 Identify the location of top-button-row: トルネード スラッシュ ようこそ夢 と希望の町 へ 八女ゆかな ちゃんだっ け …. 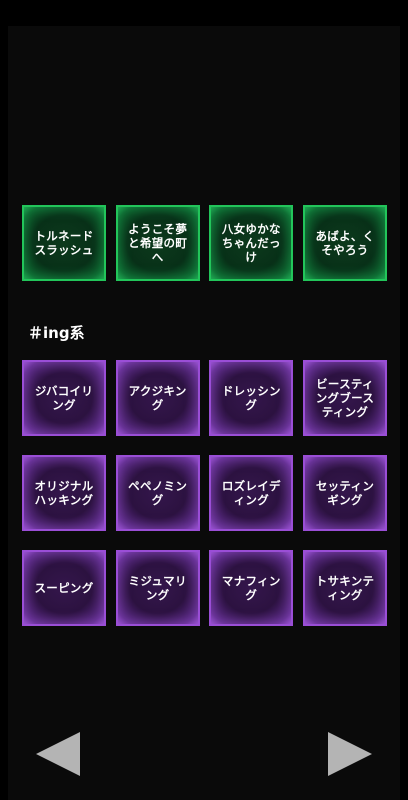
(204, 243).